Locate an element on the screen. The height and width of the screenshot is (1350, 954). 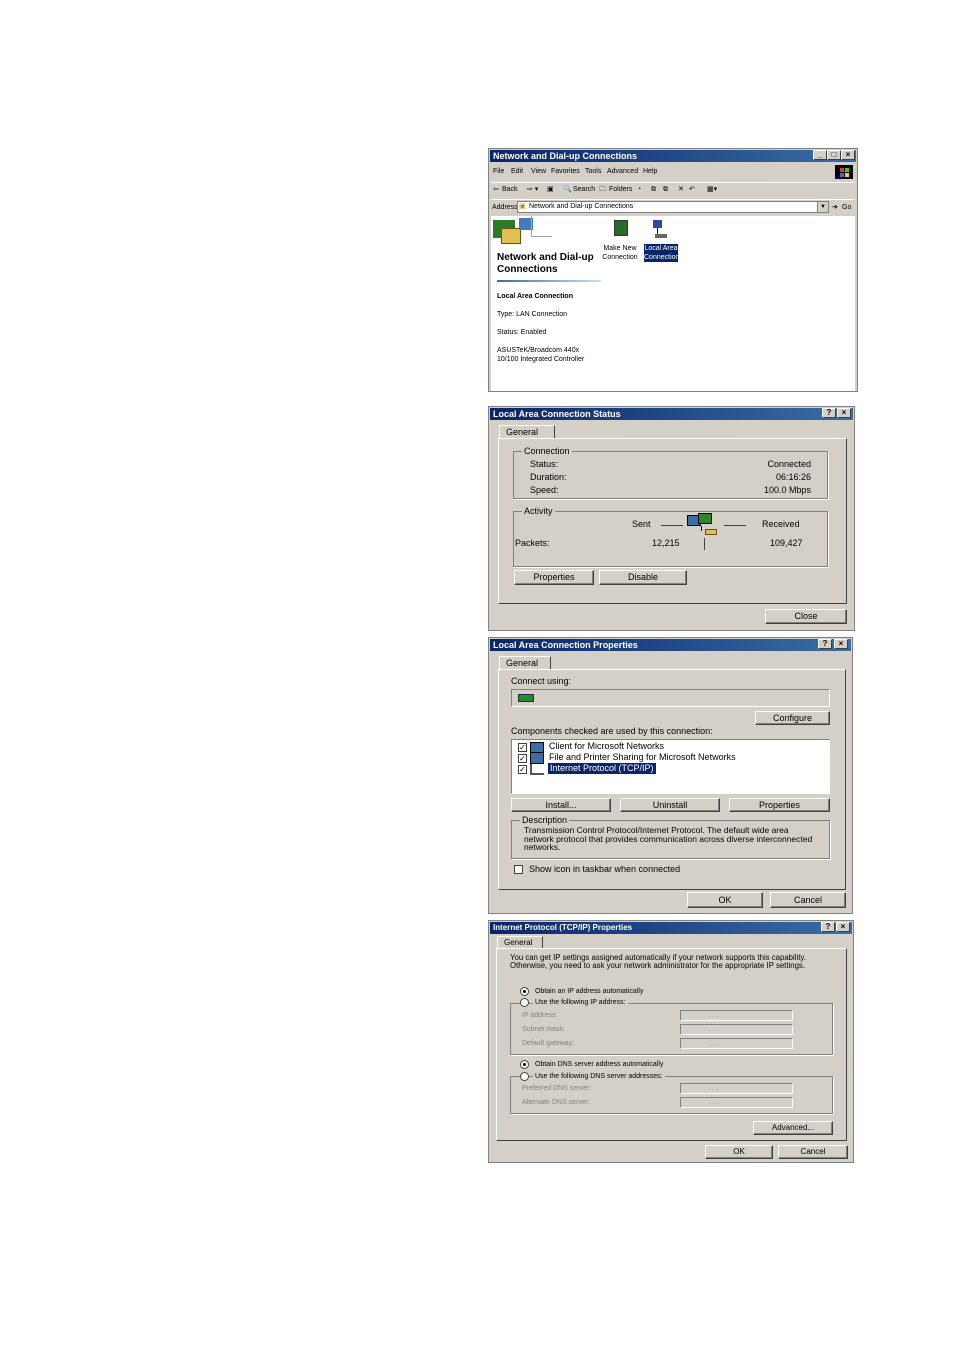
folders-button: Folders is located at coordinates (620, 189).